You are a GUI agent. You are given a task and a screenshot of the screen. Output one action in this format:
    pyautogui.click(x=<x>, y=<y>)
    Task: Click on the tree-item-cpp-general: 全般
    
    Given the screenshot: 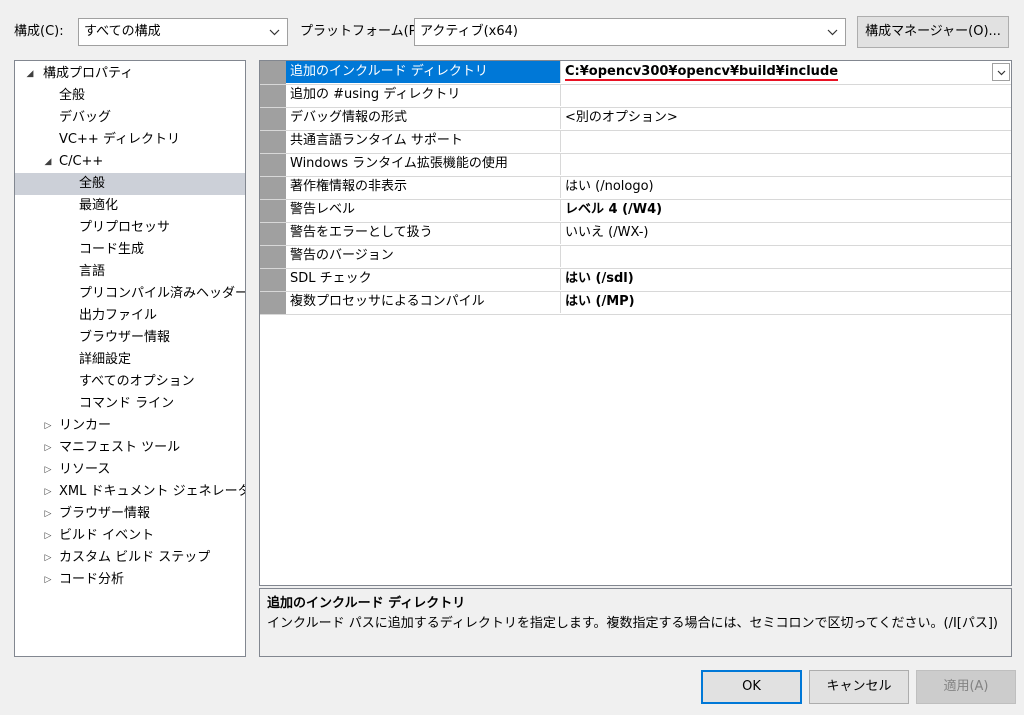 What is the action you would take?
    pyautogui.click(x=130, y=184)
    